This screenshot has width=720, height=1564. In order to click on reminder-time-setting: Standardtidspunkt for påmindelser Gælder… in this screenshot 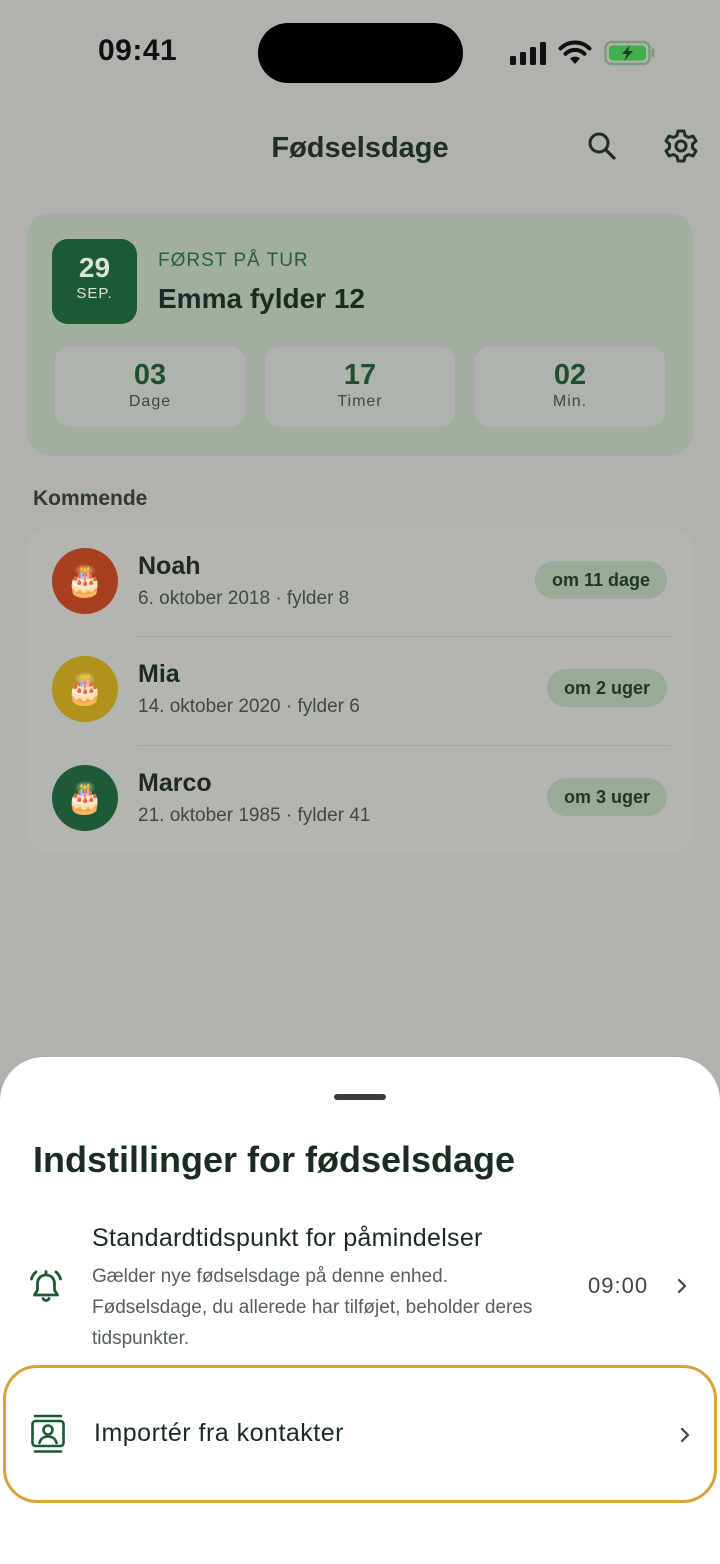, I will do `click(360, 1290)`.